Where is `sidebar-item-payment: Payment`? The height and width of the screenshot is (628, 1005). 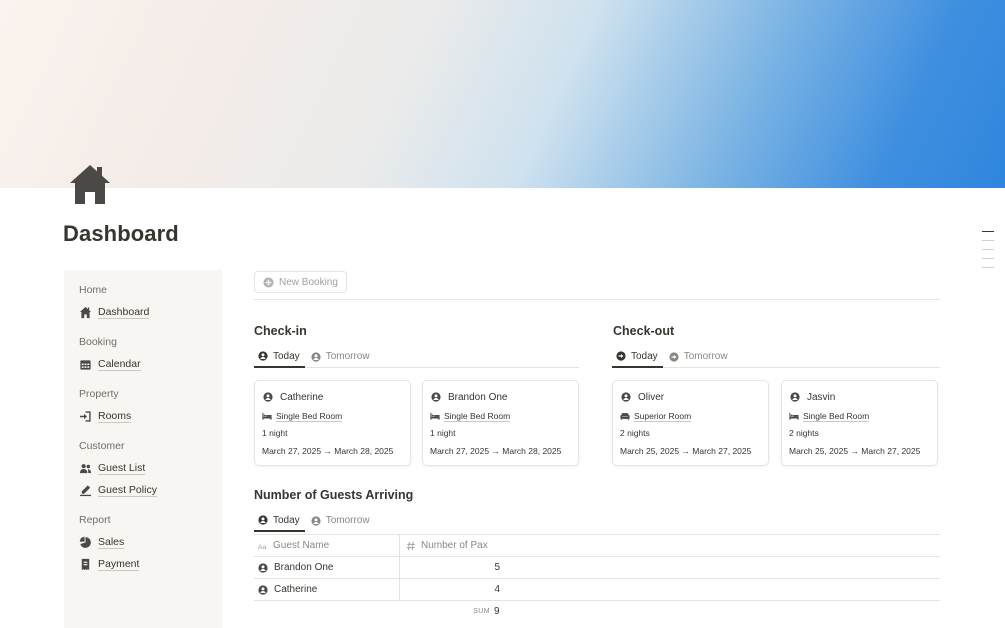 sidebar-item-payment: Payment is located at coordinates (150, 564).